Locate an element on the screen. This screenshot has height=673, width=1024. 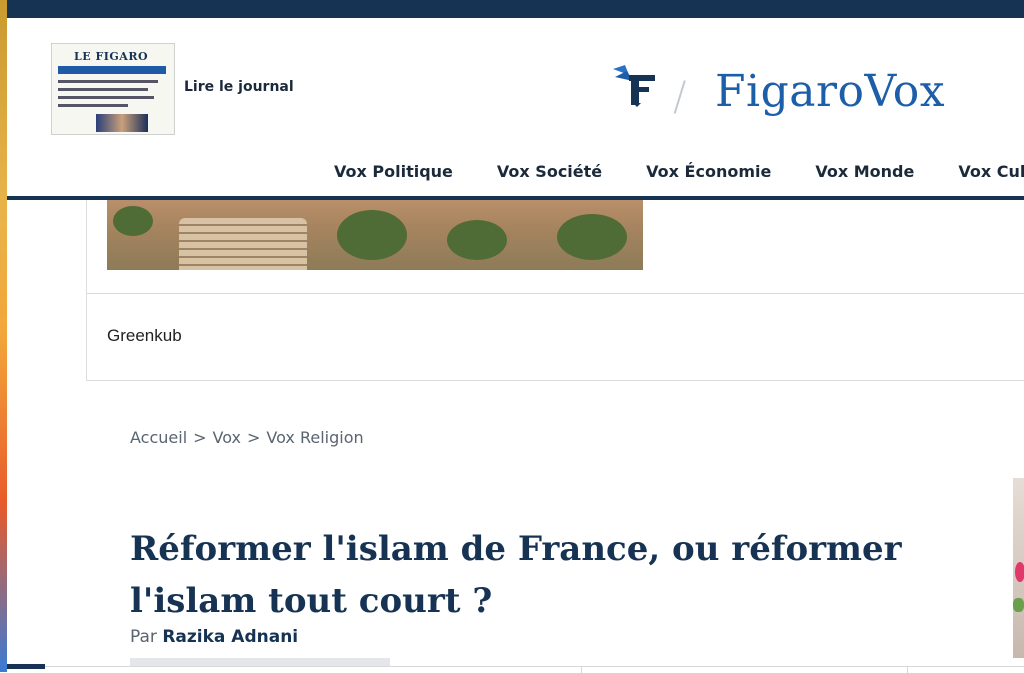
author-link: Razika Adnani is located at coordinates (230, 637).